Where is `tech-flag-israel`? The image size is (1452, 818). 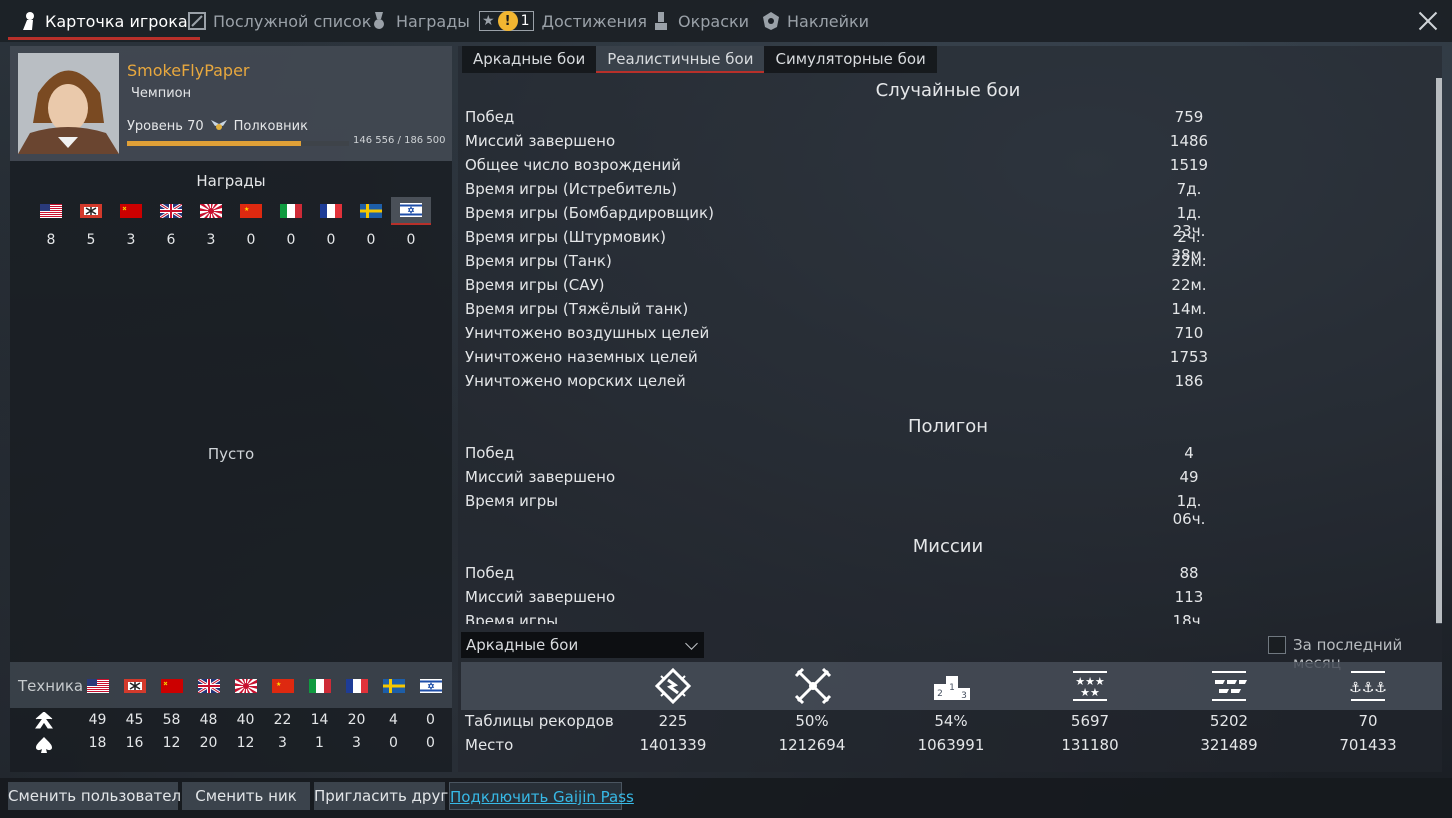
tech-flag-israel is located at coordinates (430, 686).